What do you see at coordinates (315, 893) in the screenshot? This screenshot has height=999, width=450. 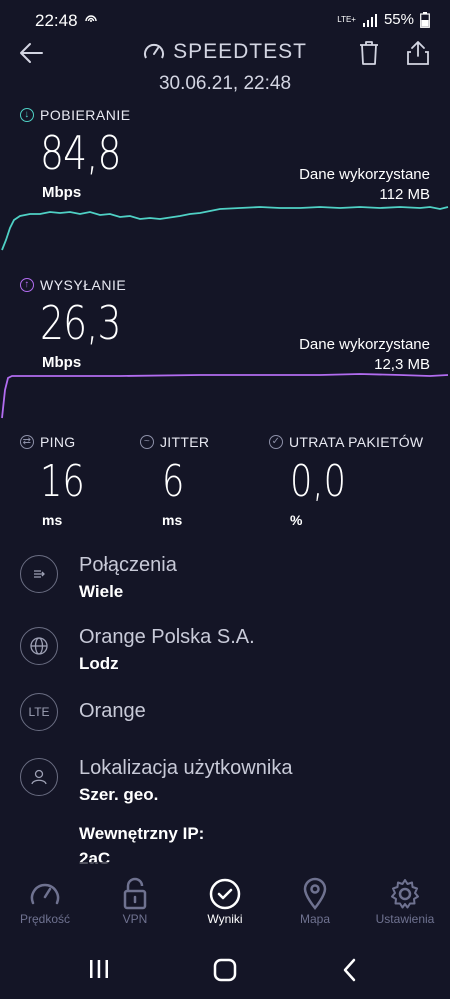 I see `map-pin-icon` at bounding box center [315, 893].